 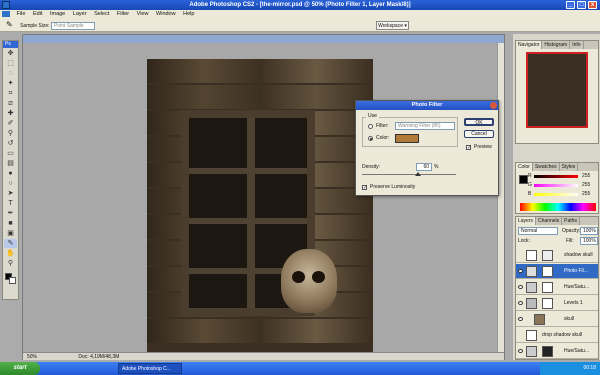 What do you see at coordinates (10, 183) in the screenshot?
I see `dodge-icon: ○` at bounding box center [10, 183].